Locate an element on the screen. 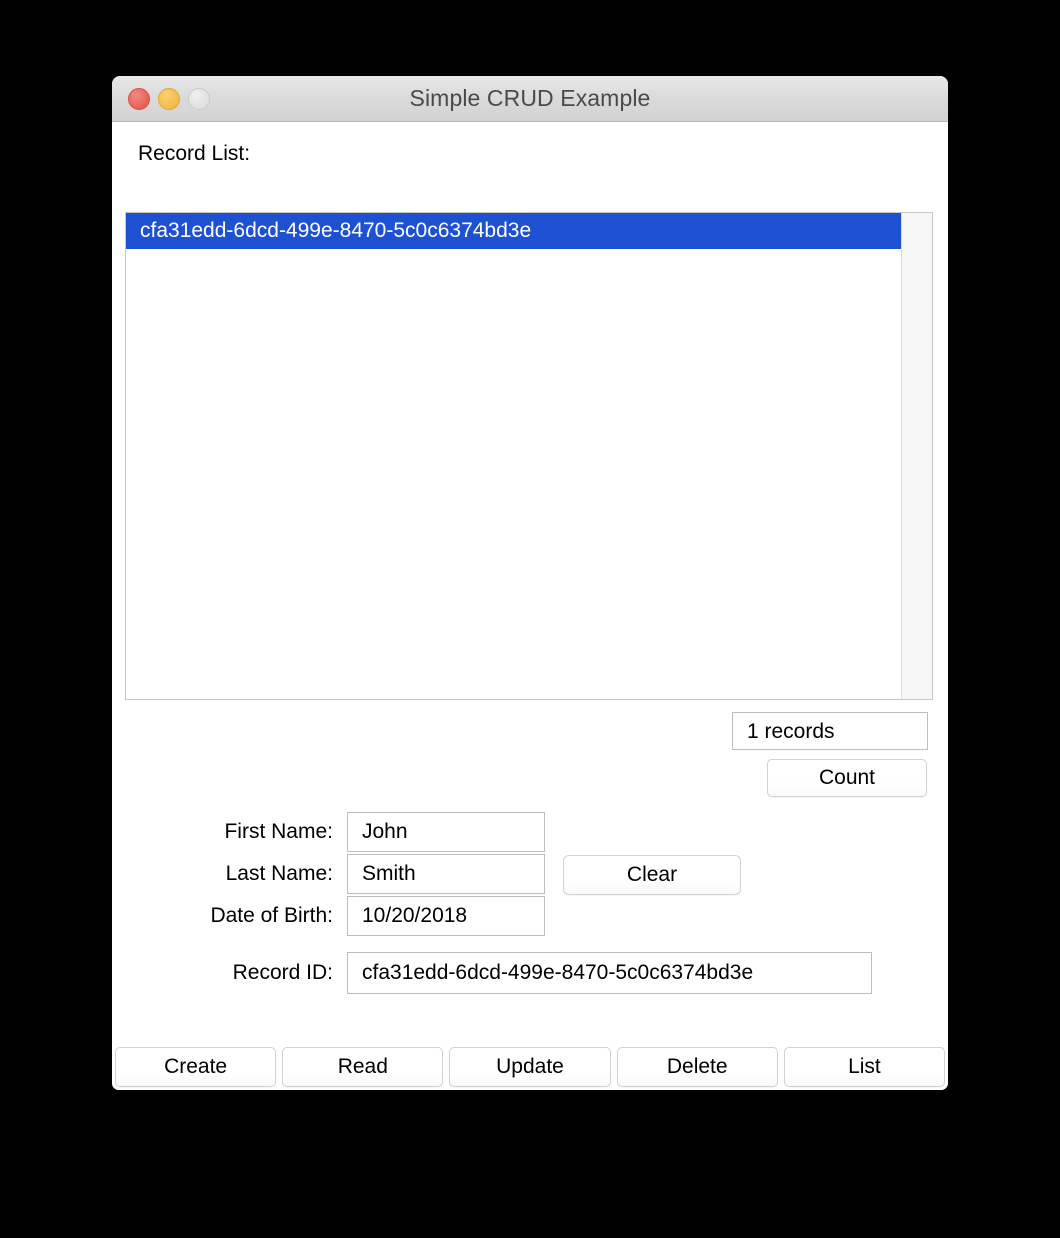  close-window-icon is located at coordinates (139, 98).